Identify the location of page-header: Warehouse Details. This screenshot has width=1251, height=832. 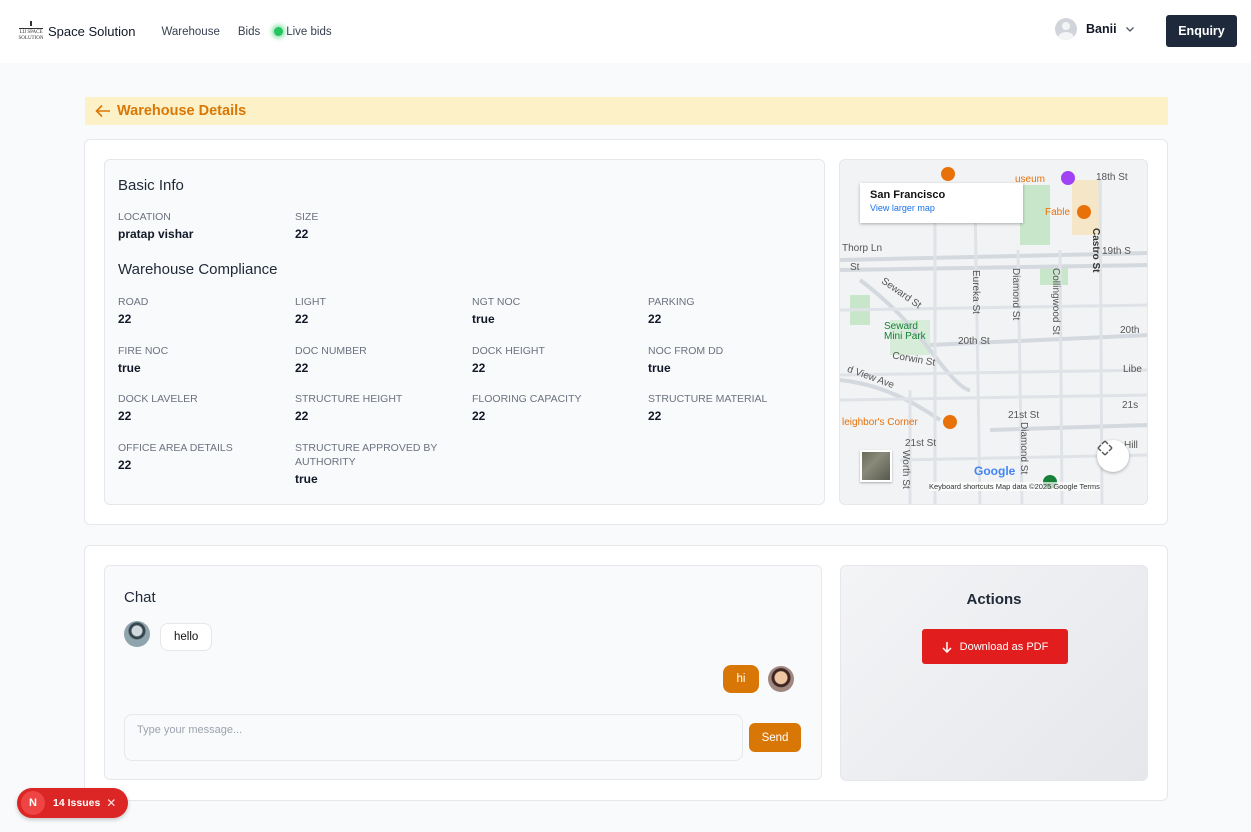
(626, 111).